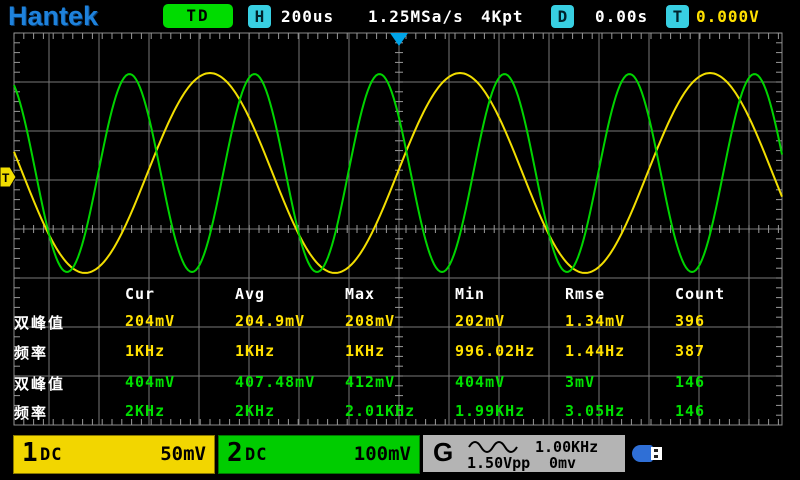  I want to click on usb-plug-shape, so click(656, 453).